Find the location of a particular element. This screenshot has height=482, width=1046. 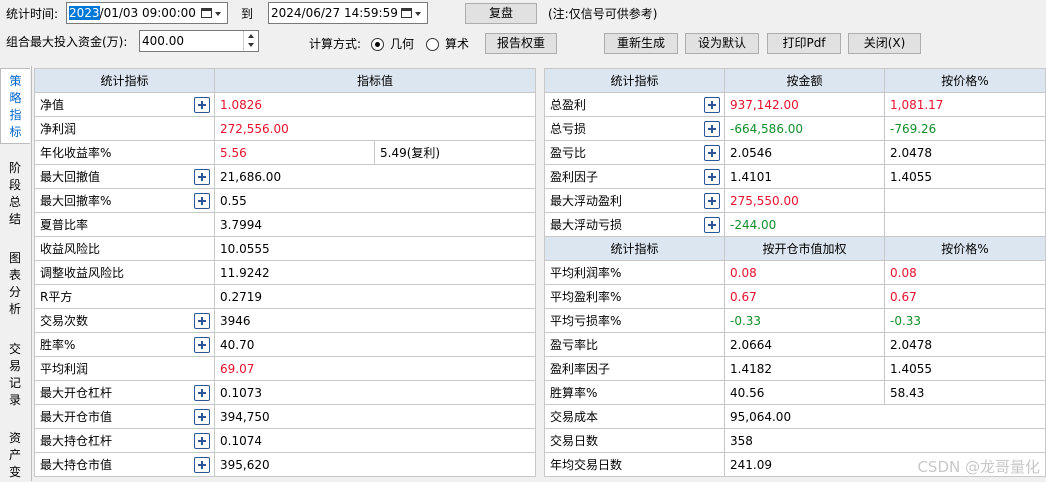

tab-char: 总 is located at coordinates (14, 202).